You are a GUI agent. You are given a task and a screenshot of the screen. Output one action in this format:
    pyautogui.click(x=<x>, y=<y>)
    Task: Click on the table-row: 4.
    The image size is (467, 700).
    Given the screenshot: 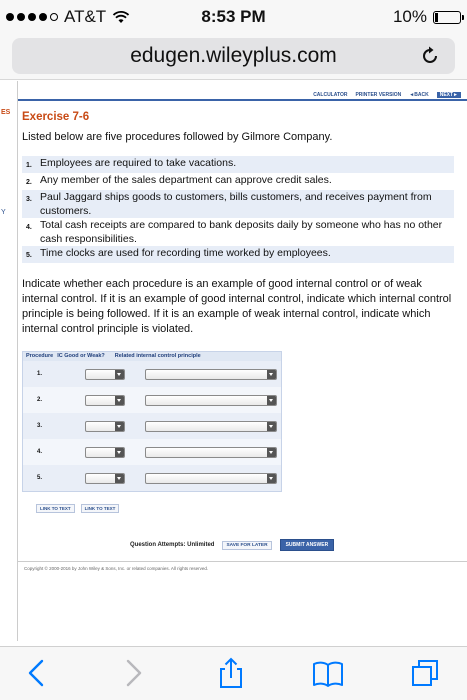 What is the action you would take?
    pyautogui.click(x=152, y=452)
    